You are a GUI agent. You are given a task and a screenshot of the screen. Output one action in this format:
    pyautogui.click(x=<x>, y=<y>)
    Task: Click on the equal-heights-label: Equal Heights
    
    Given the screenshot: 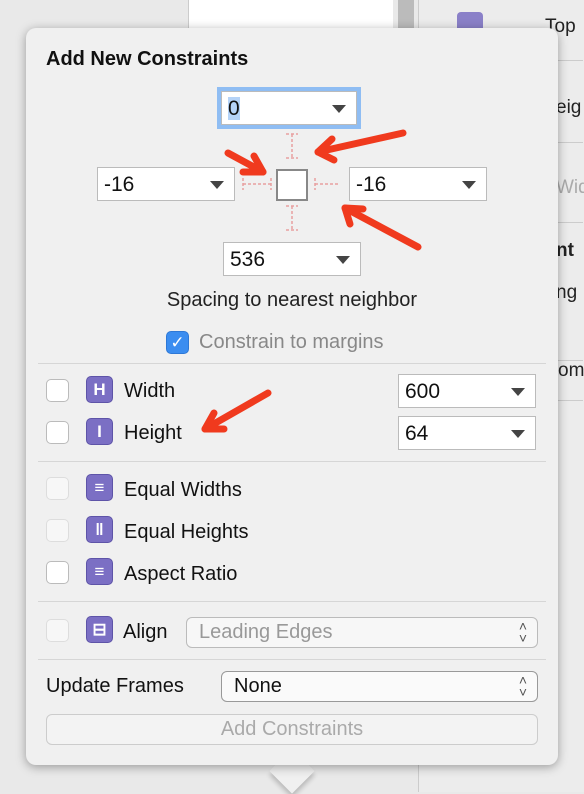 What is the action you would take?
    pyautogui.click(x=186, y=532)
    